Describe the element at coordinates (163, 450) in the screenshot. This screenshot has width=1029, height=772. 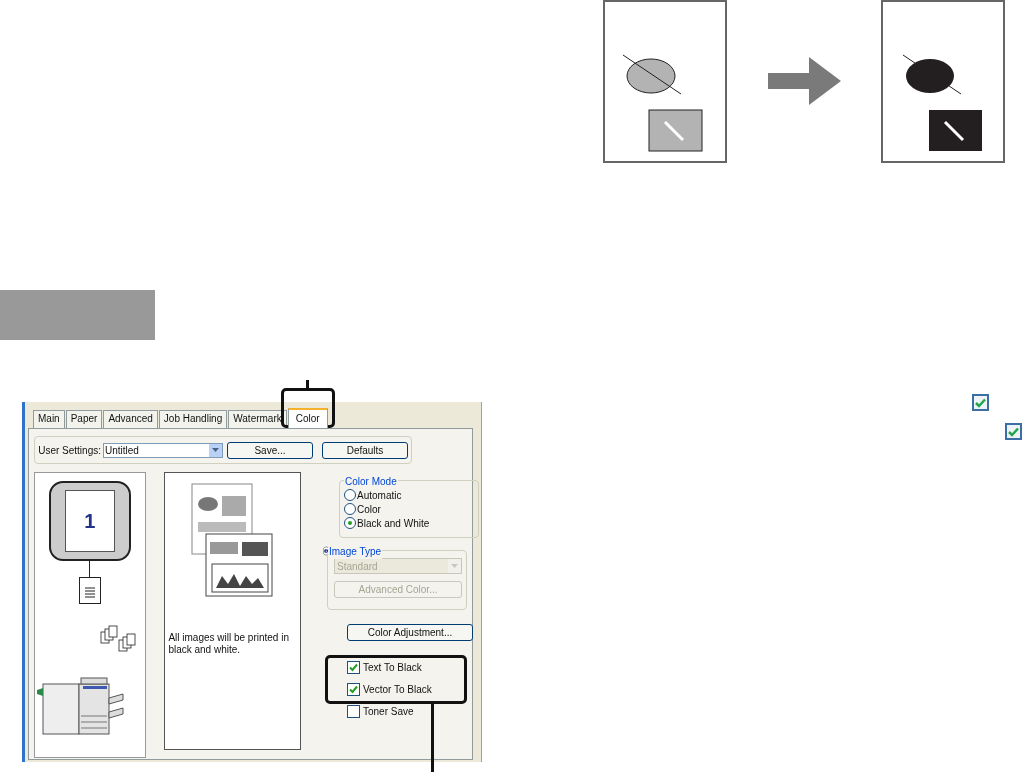
I see `user-settings-dropdown: Untitled` at that location.